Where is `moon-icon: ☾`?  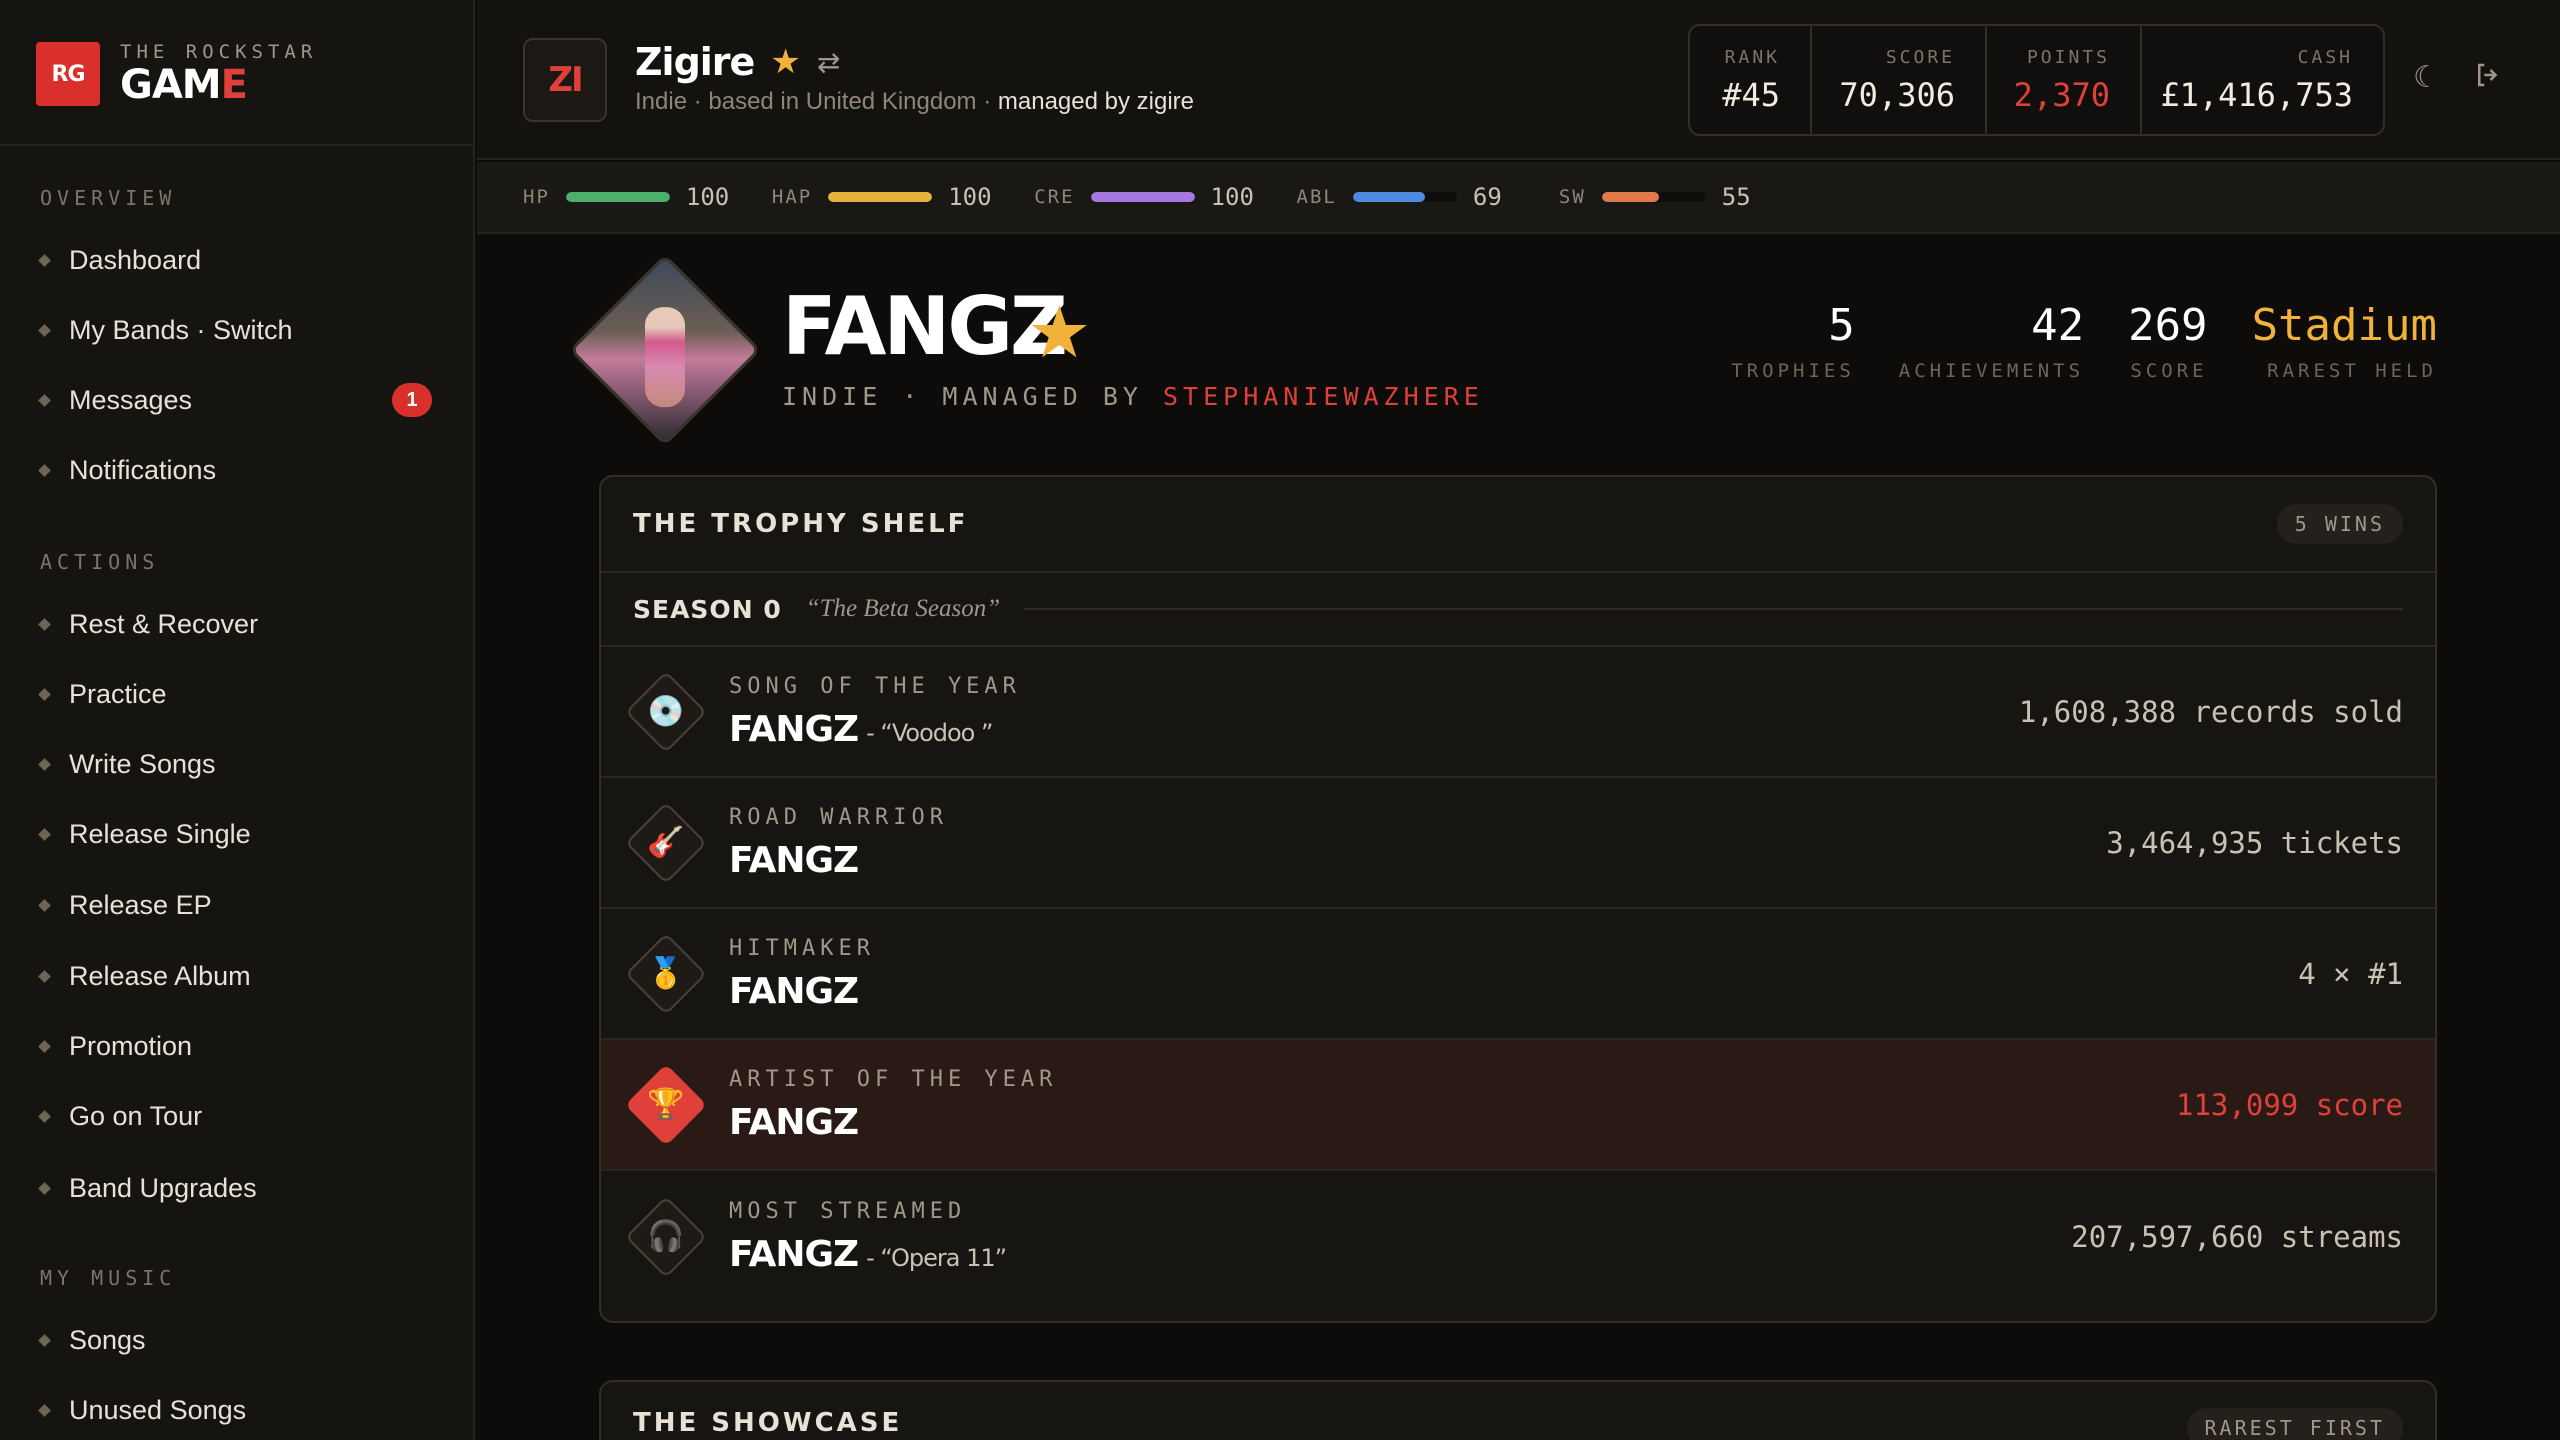 moon-icon: ☾ is located at coordinates (2426, 77).